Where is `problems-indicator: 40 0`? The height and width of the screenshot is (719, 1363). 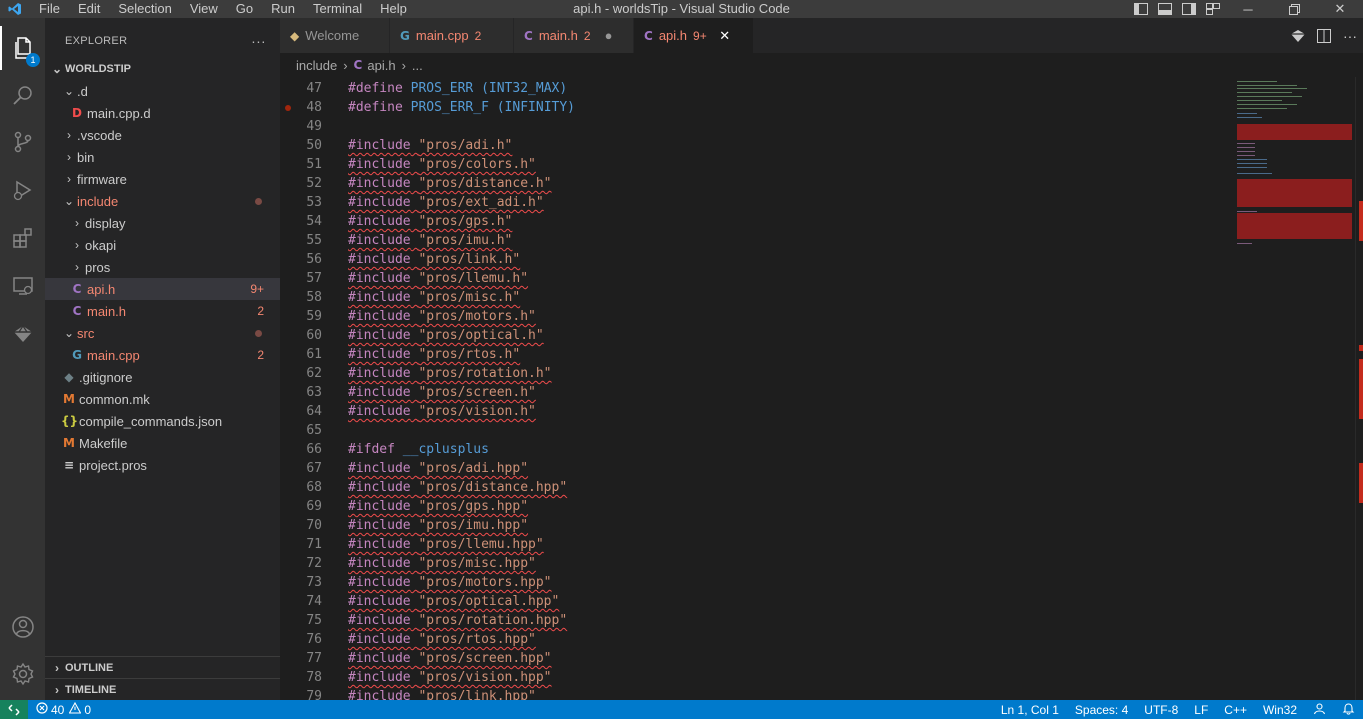
problems-indicator: 40 0 is located at coordinates (59, 709).